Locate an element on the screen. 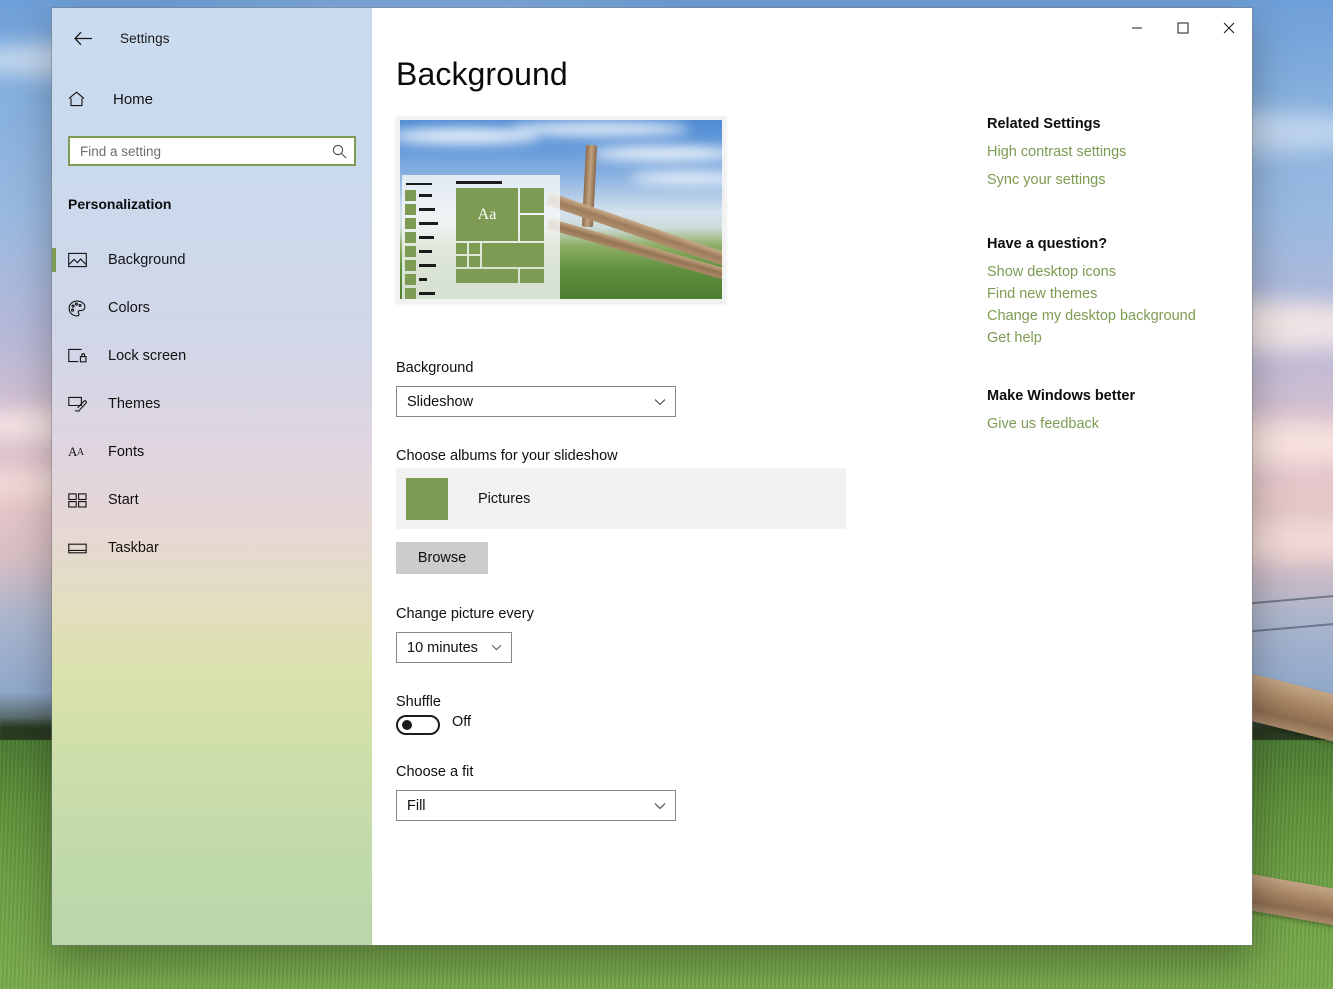 Image resolution: width=1333 pixels, height=989 pixels. sidebar-item-label: Start is located at coordinates (123, 500).